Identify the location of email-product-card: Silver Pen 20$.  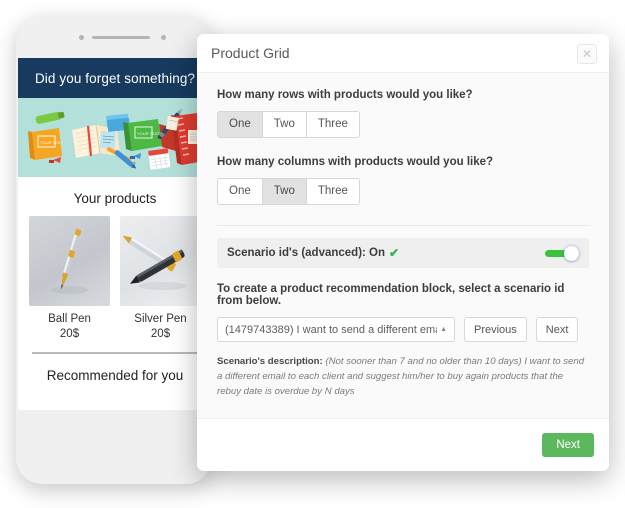
(160, 278).